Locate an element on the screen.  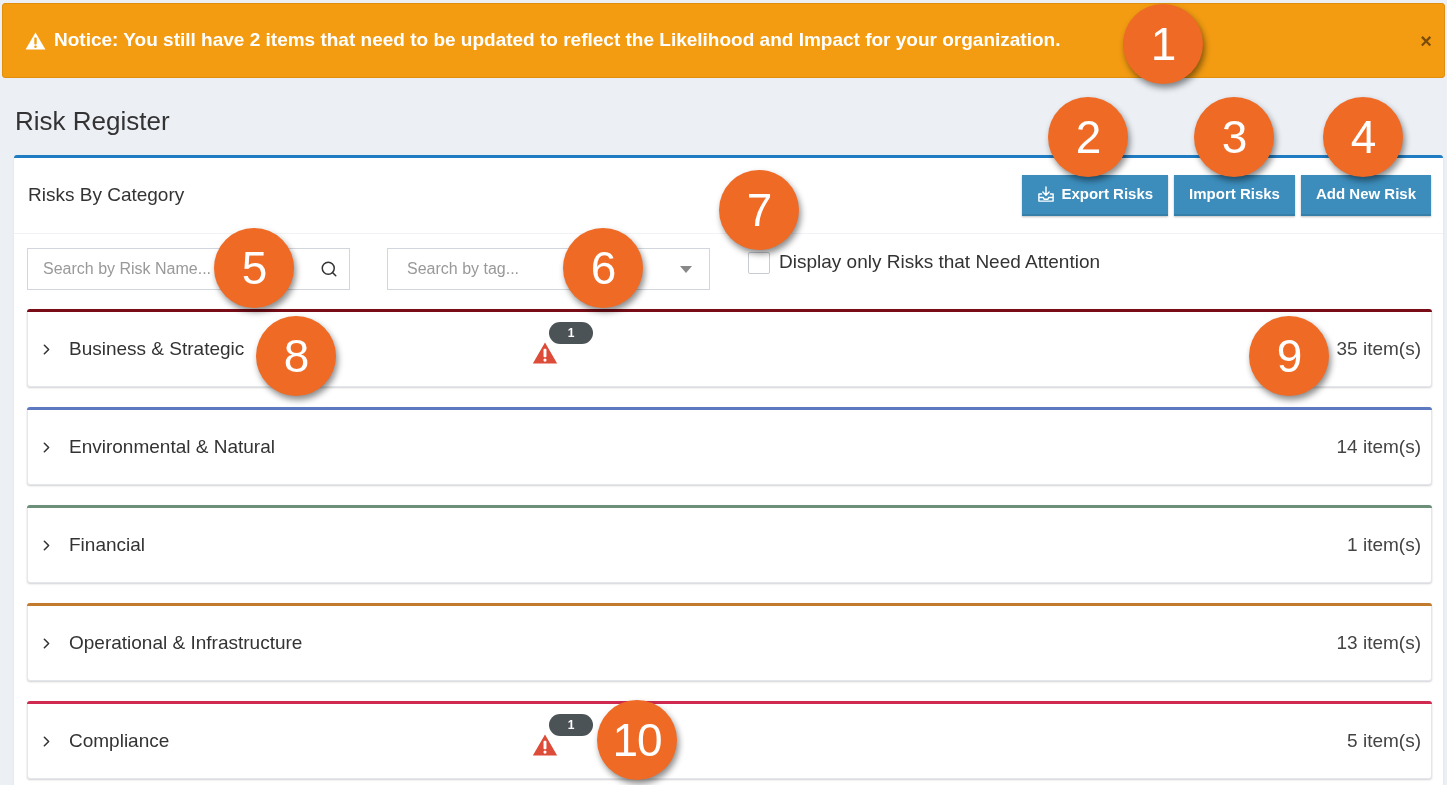
item-count: 13 item(s) is located at coordinates (1378, 642).